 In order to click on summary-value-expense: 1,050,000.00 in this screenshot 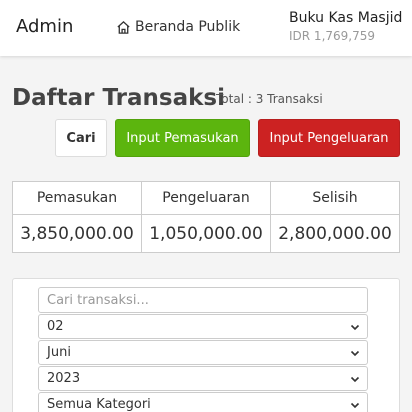, I will do `click(206, 233)`.